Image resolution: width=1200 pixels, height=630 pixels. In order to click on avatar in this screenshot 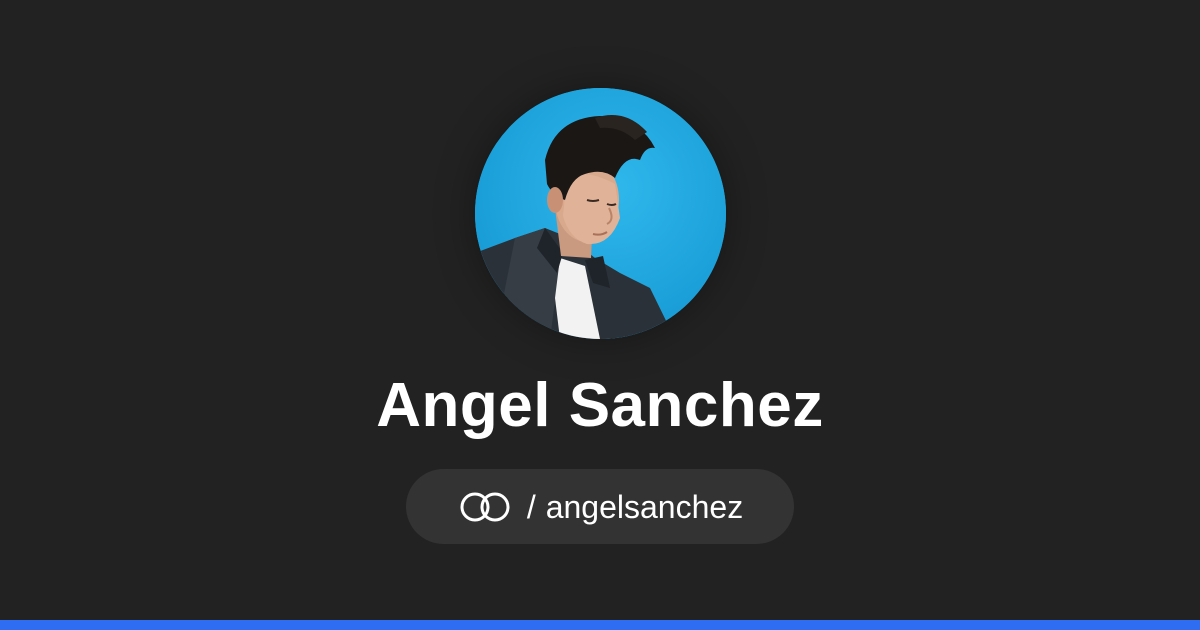, I will do `click(600, 213)`.